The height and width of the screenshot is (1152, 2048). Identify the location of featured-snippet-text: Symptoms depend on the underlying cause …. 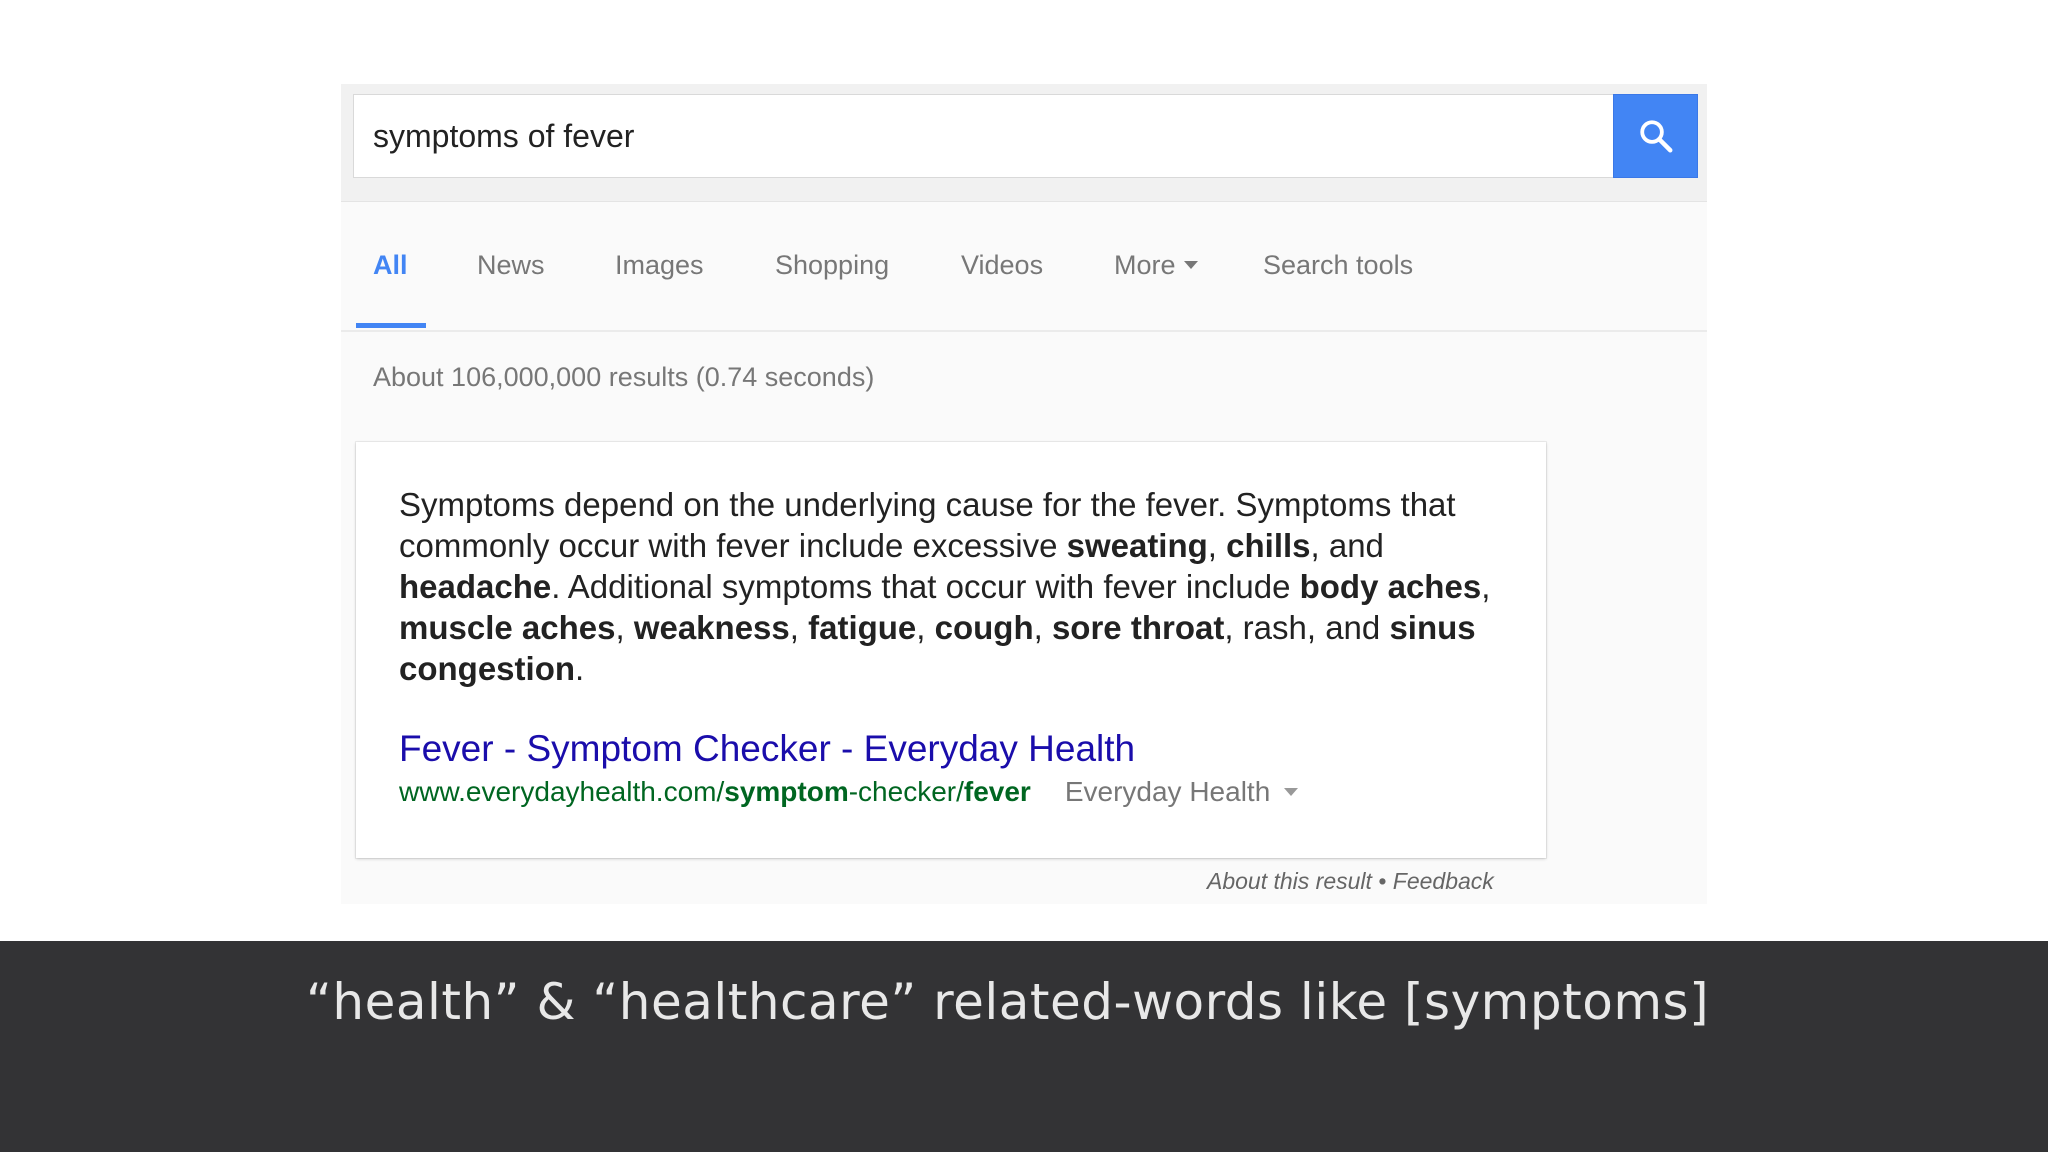
(959, 586).